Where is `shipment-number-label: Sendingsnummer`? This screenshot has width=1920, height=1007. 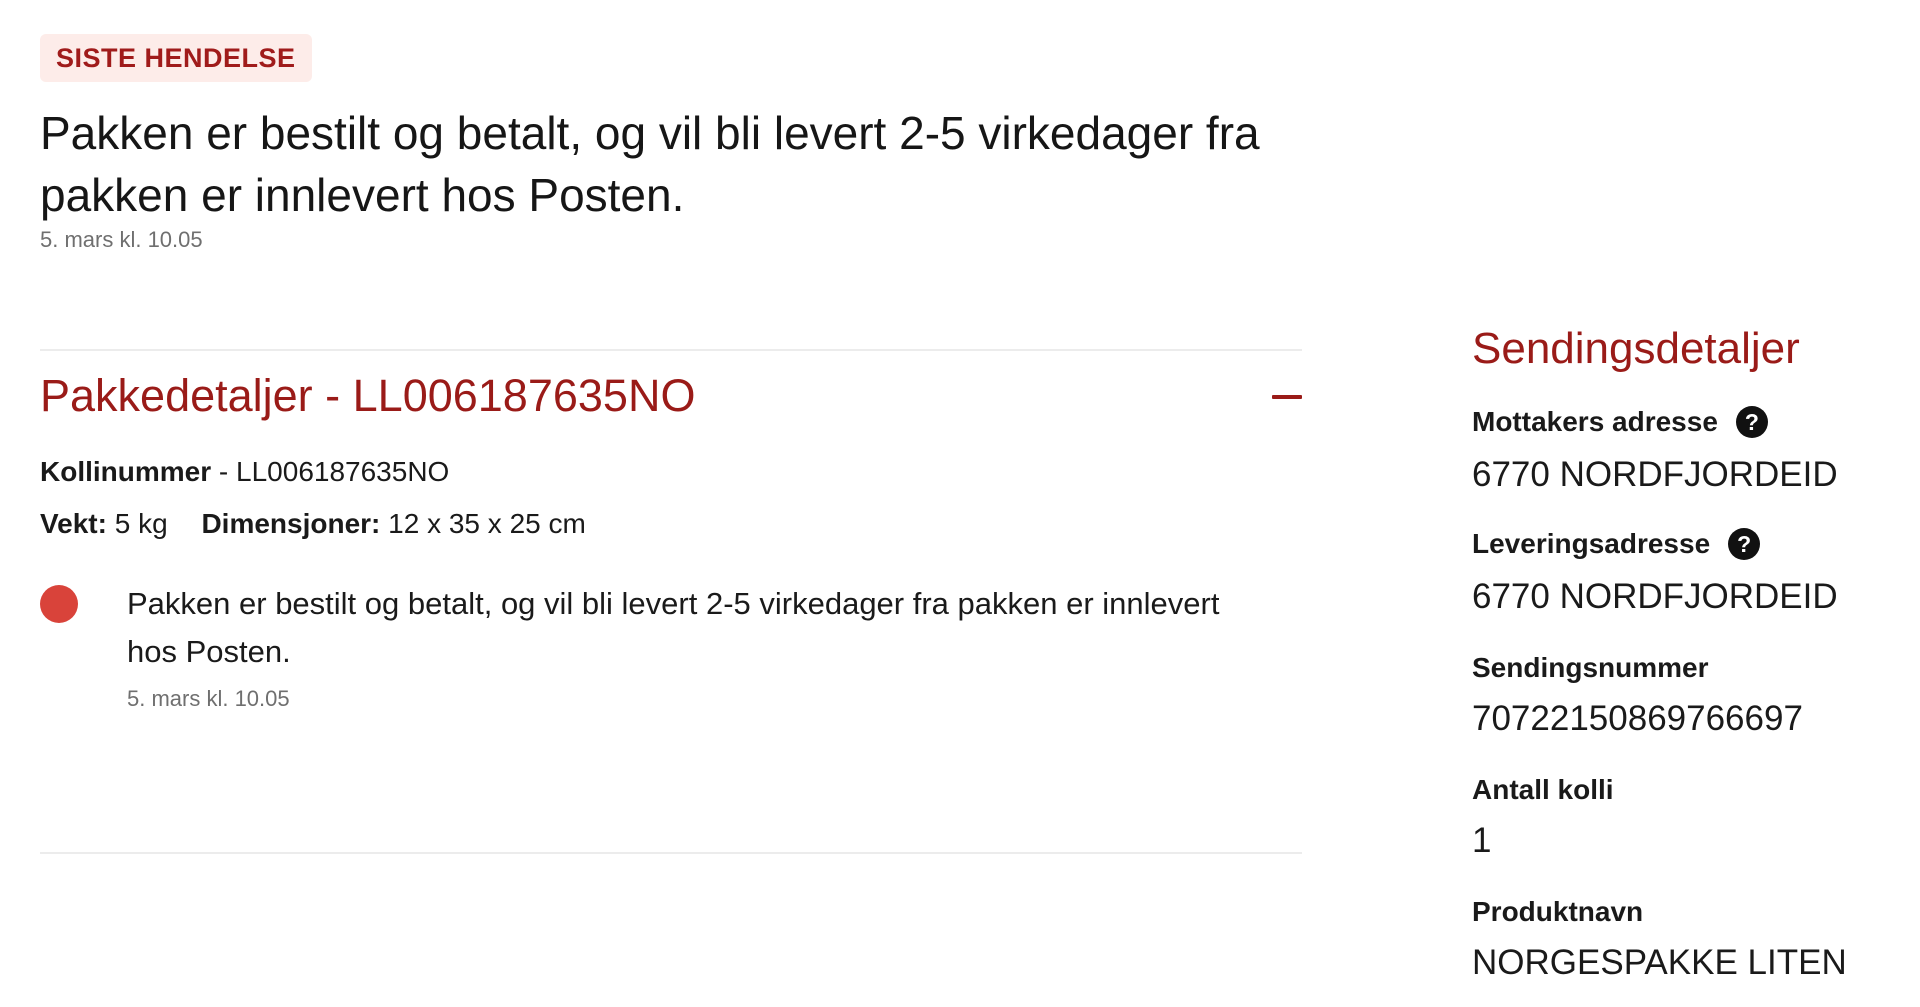
shipment-number-label: Sendingsnummer is located at coordinates (1590, 667).